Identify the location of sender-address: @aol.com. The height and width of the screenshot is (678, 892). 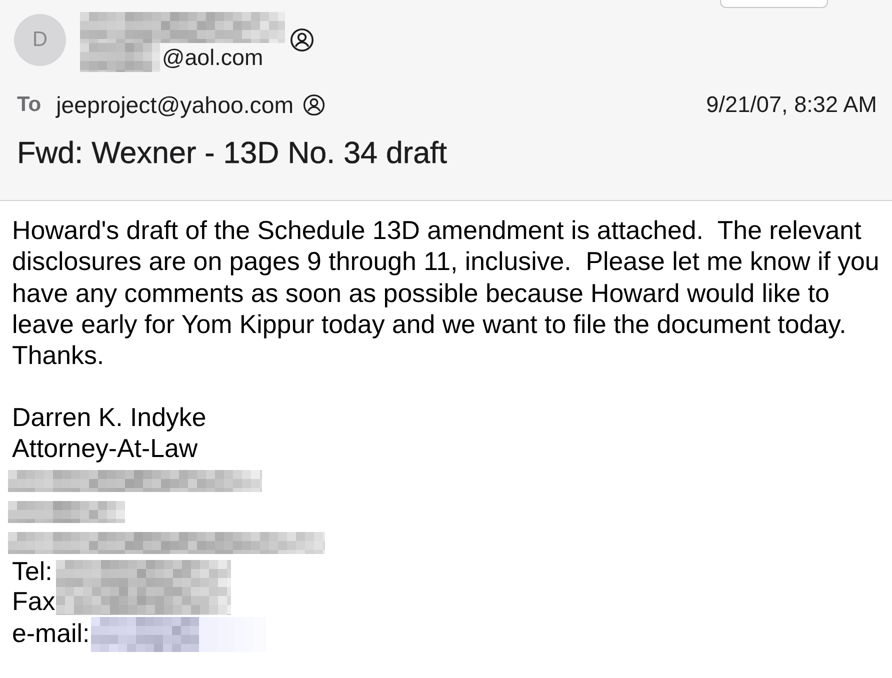
(213, 57).